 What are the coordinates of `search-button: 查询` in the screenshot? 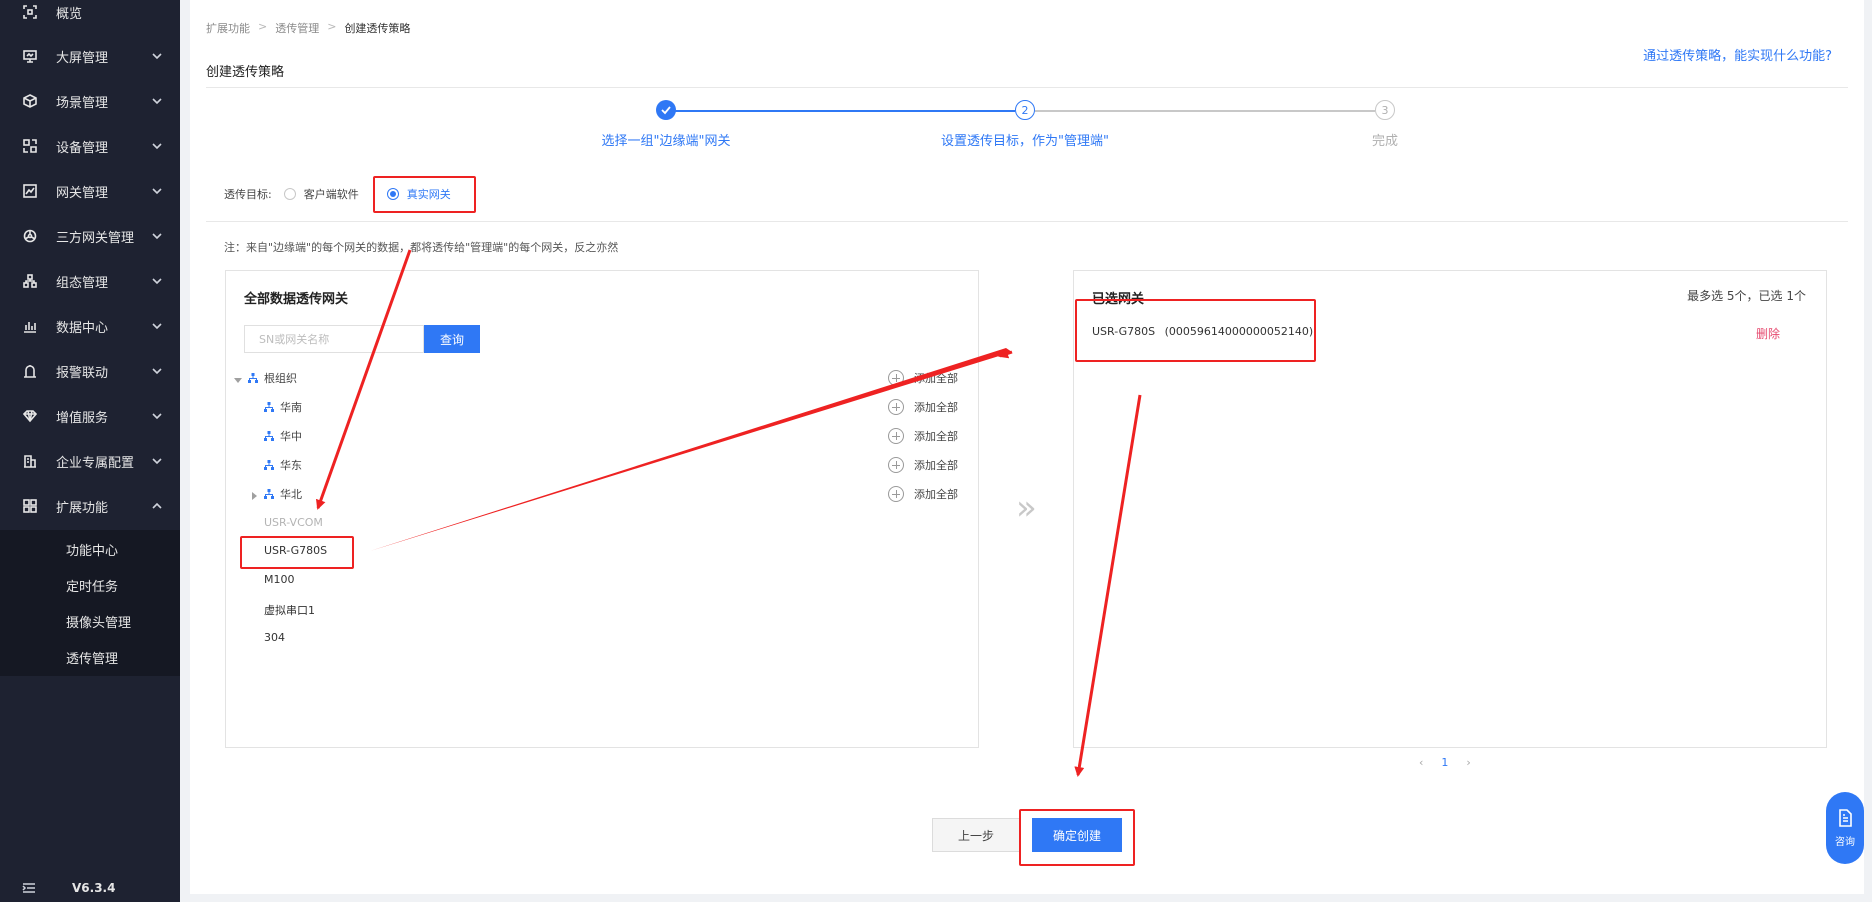 It's located at (452, 339).